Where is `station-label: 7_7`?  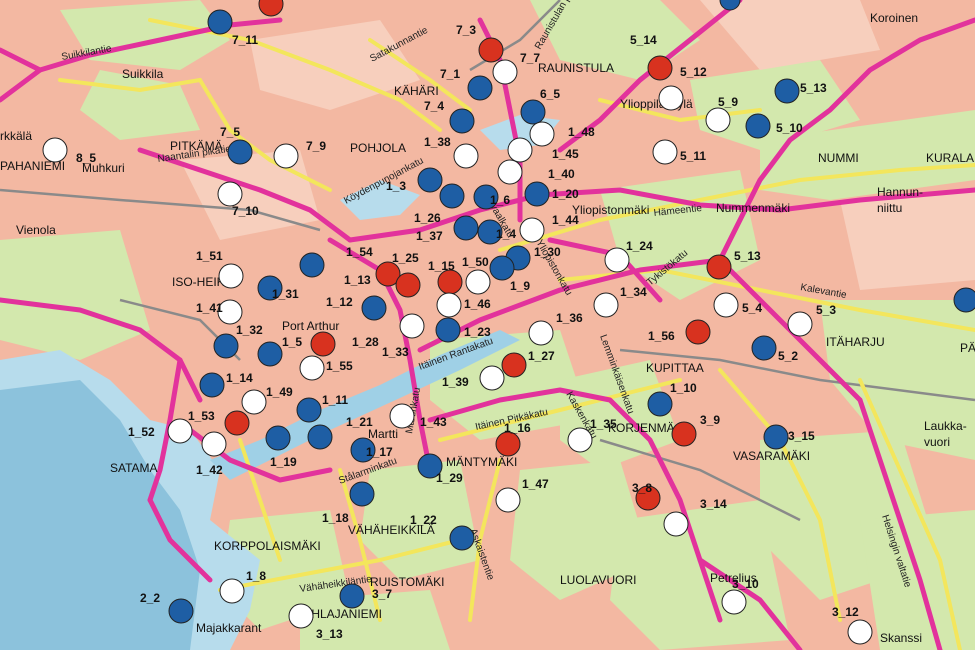 station-label: 7_7 is located at coordinates (530, 58).